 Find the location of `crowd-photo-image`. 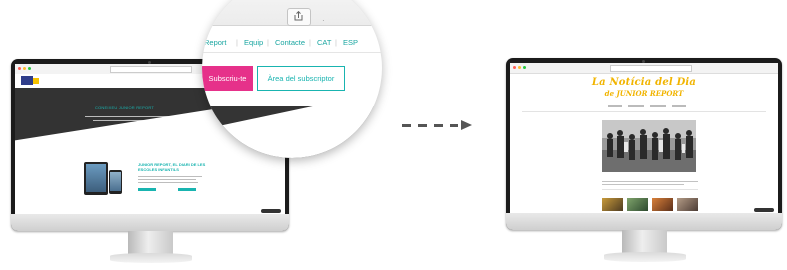

crowd-photo-image is located at coordinates (649, 146).